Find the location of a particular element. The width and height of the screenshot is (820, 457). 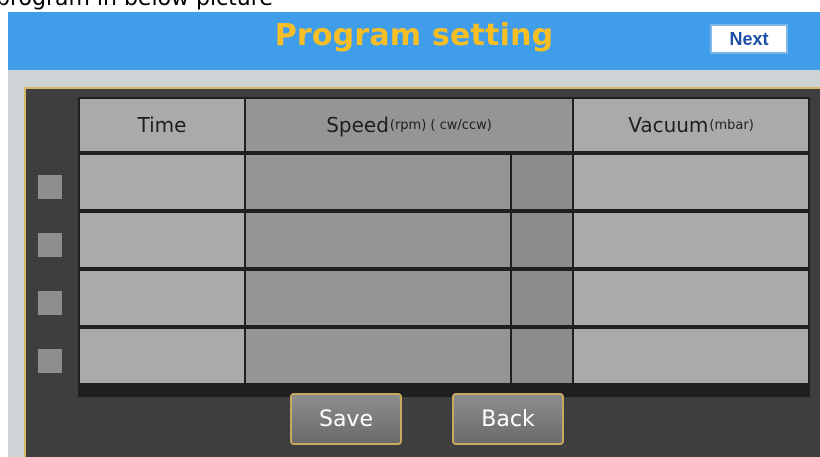

column-header-vacuum: Vacuum (mbar) is located at coordinates (691, 125).